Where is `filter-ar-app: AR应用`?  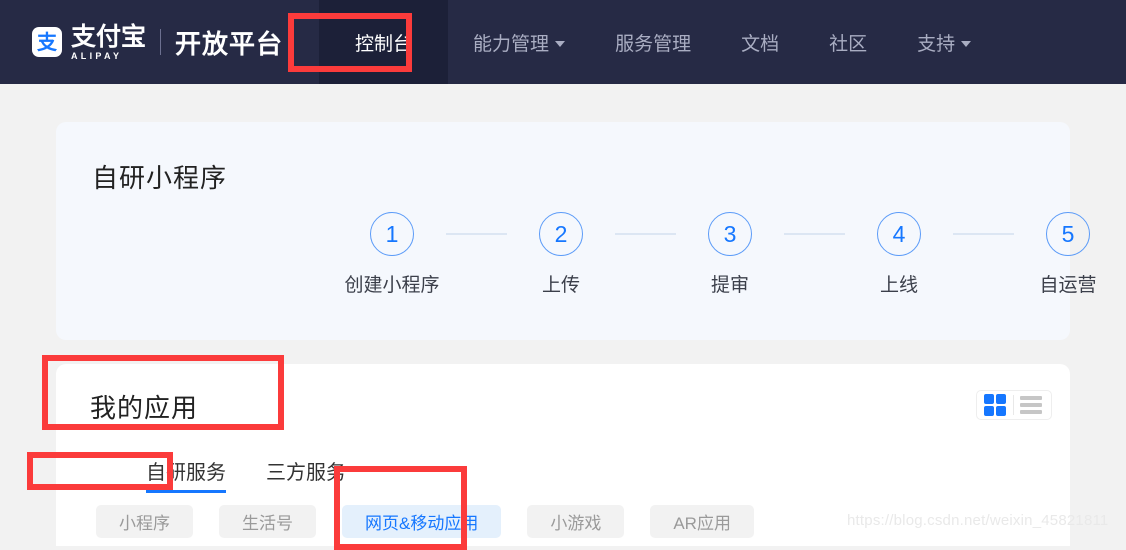 filter-ar-app: AR应用 is located at coordinates (702, 521).